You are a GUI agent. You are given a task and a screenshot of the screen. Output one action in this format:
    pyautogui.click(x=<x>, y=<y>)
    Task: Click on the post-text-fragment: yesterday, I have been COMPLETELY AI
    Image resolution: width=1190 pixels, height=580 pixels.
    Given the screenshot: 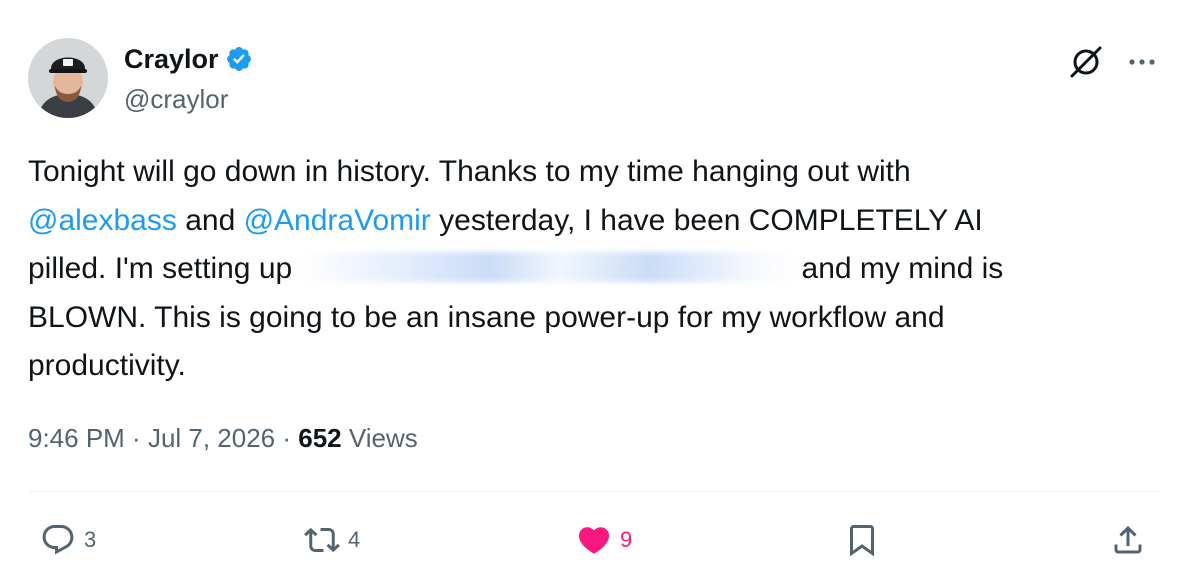 What is the action you would take?
    pyautogui.click(x=706, y=220)
    